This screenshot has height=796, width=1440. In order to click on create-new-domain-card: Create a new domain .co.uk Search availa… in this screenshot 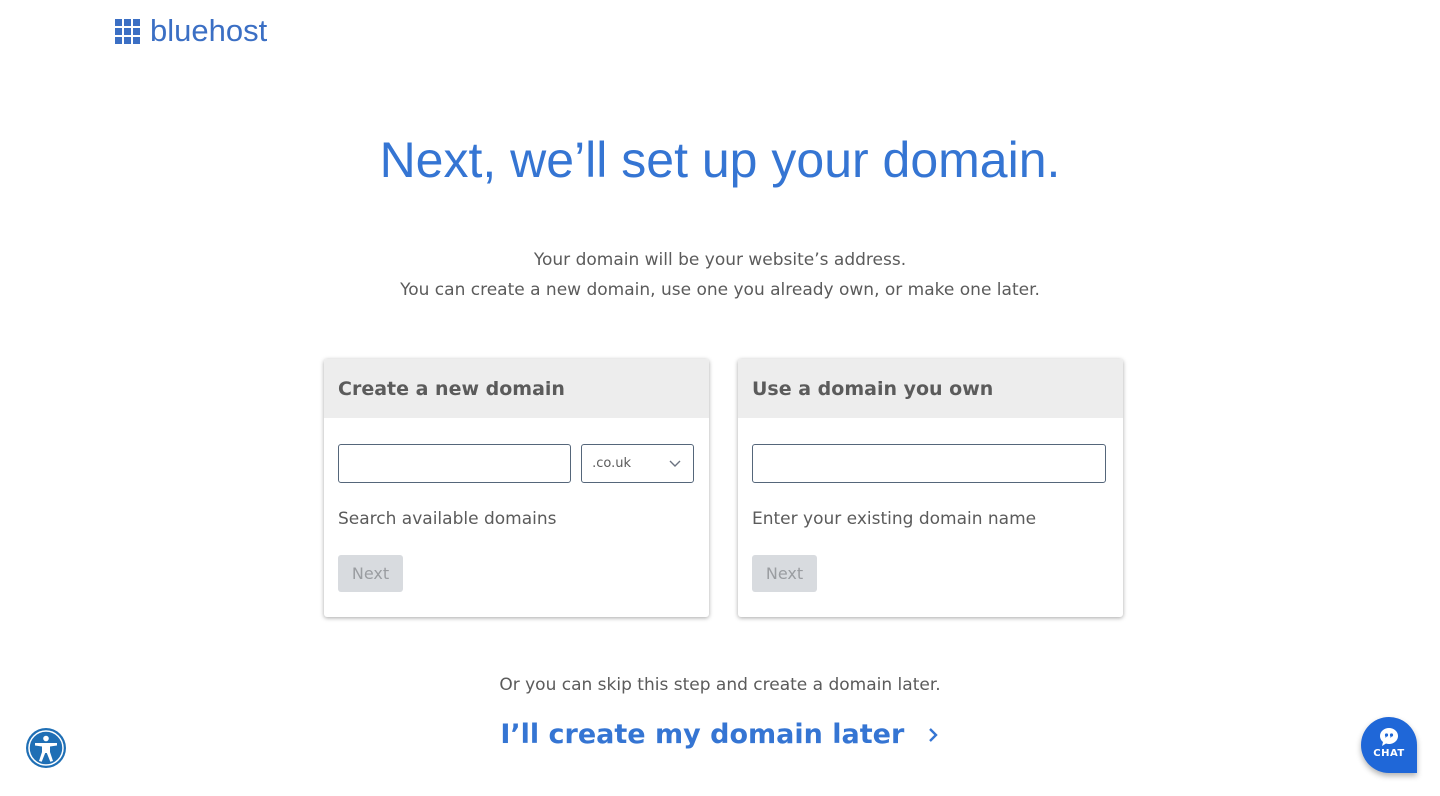, I will do `click(516, 488)`.